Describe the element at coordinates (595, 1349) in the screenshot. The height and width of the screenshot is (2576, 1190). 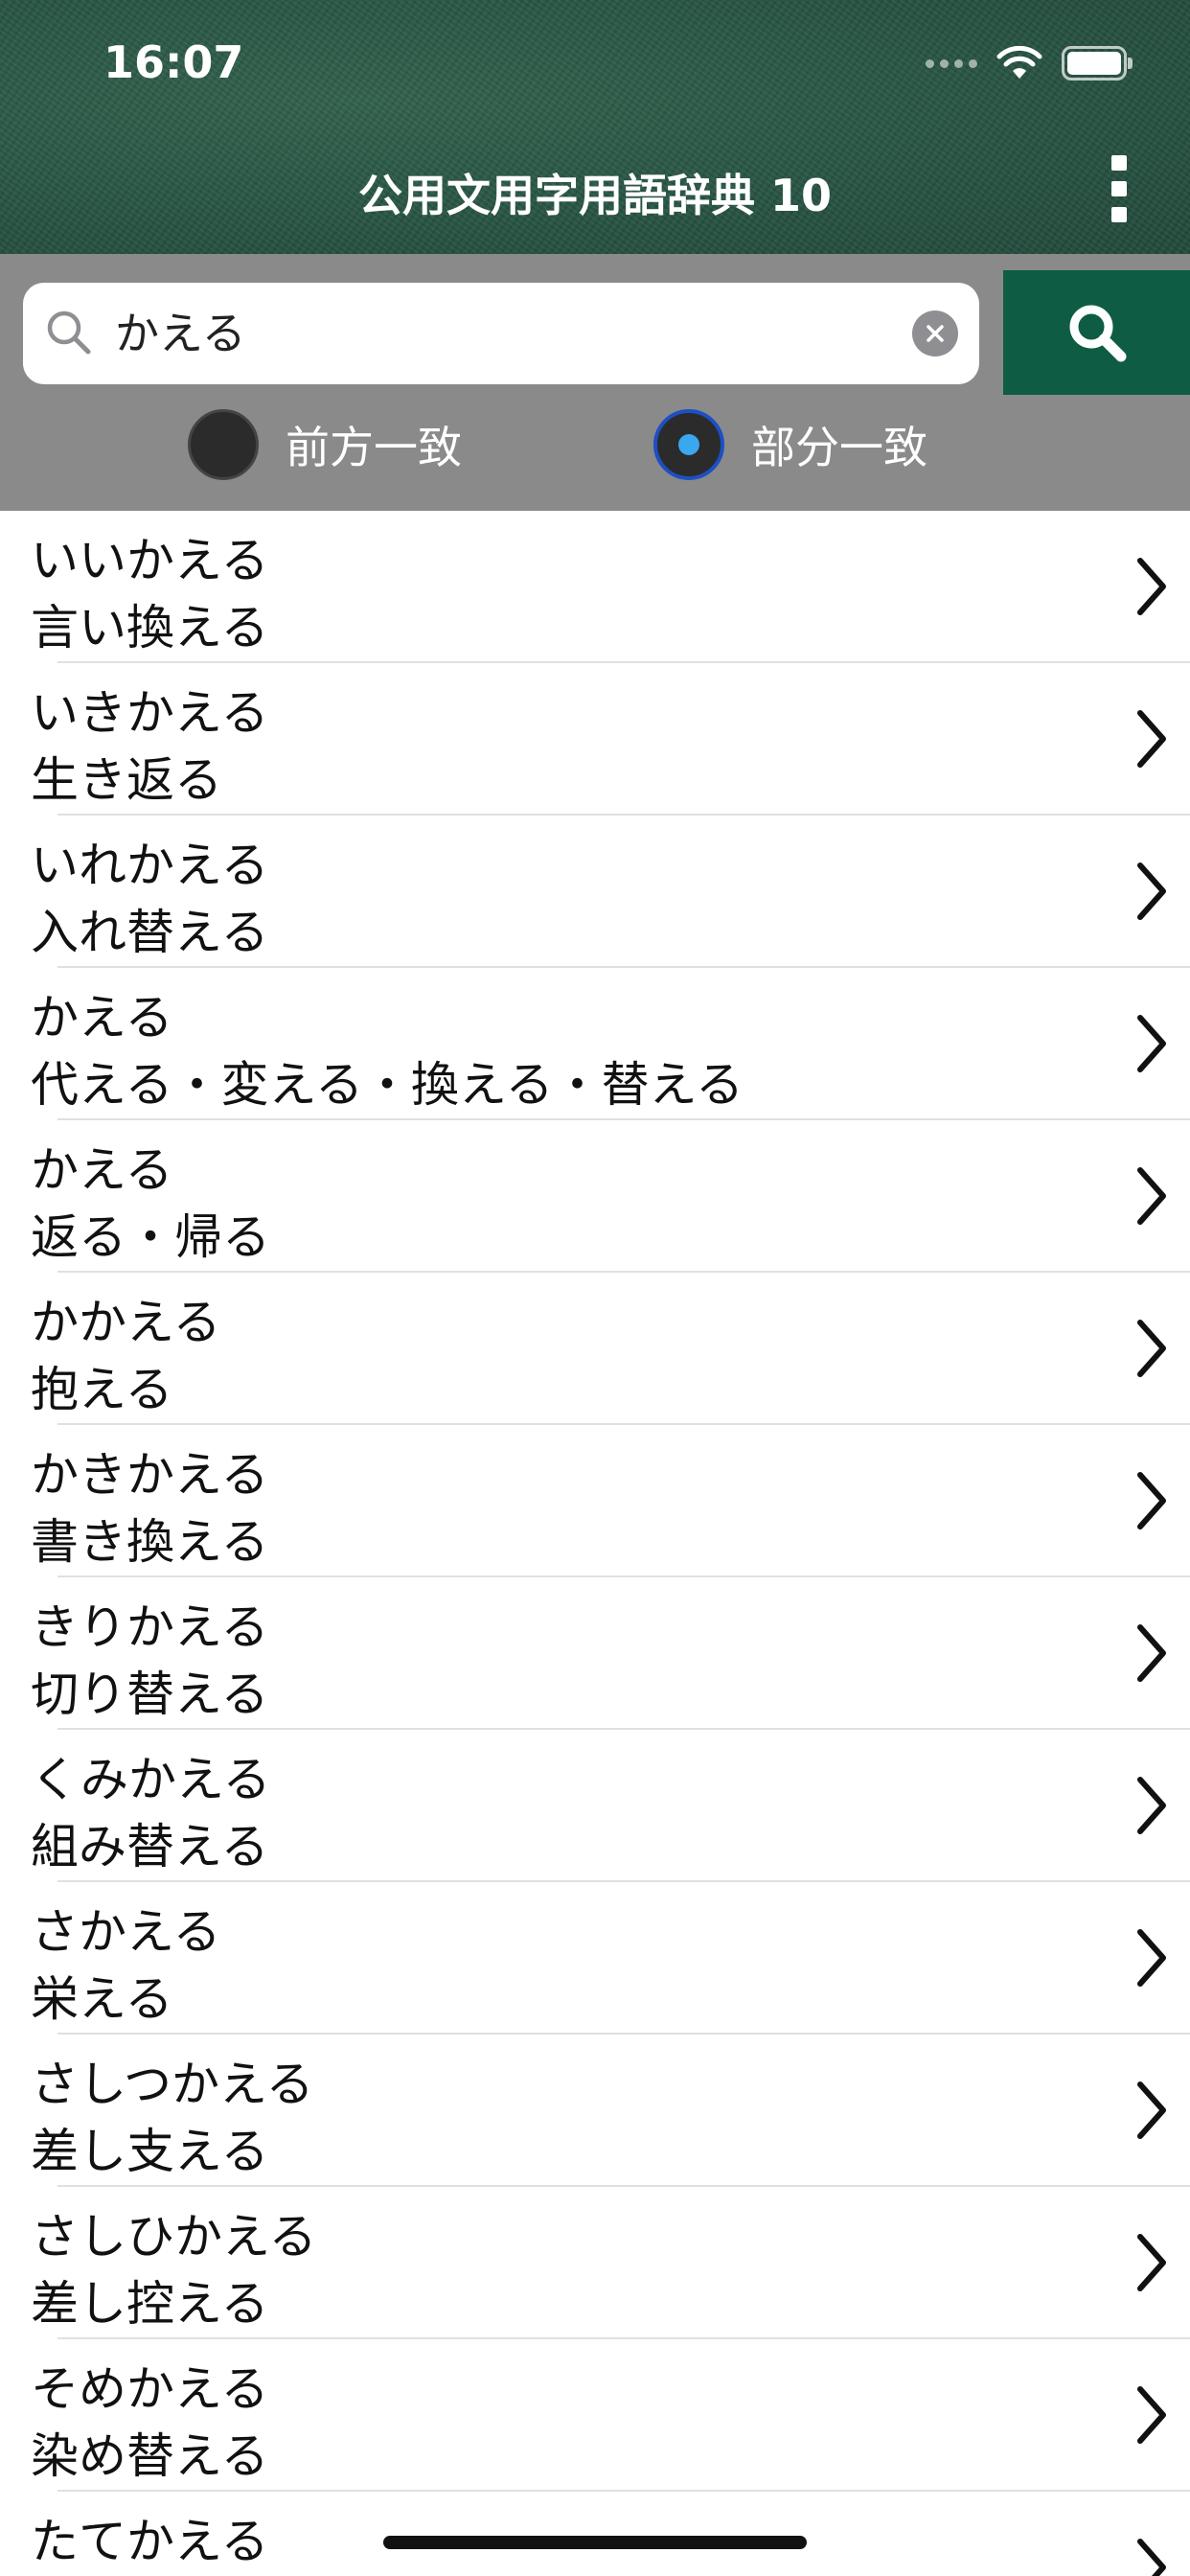
I see `list-item: かかえる 抱える` at that location.